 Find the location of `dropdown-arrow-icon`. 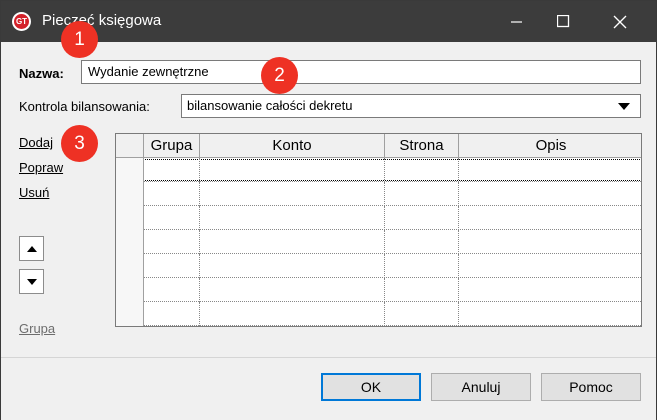

dropdown-arrow-icon is located at coordinates (624, 106).